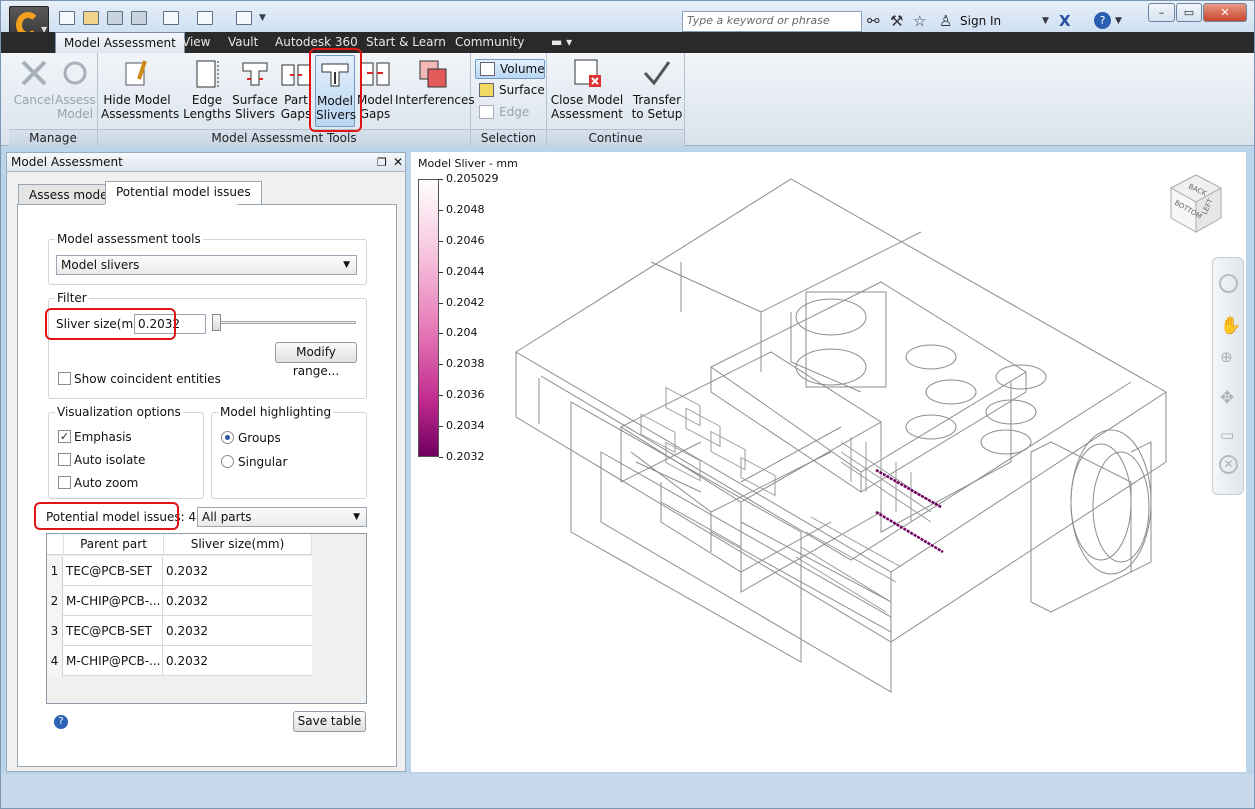  What do you see at coordinates (432, 73) in the screenshot?
I see `interferences-icon` at bounding box center [432, 73].